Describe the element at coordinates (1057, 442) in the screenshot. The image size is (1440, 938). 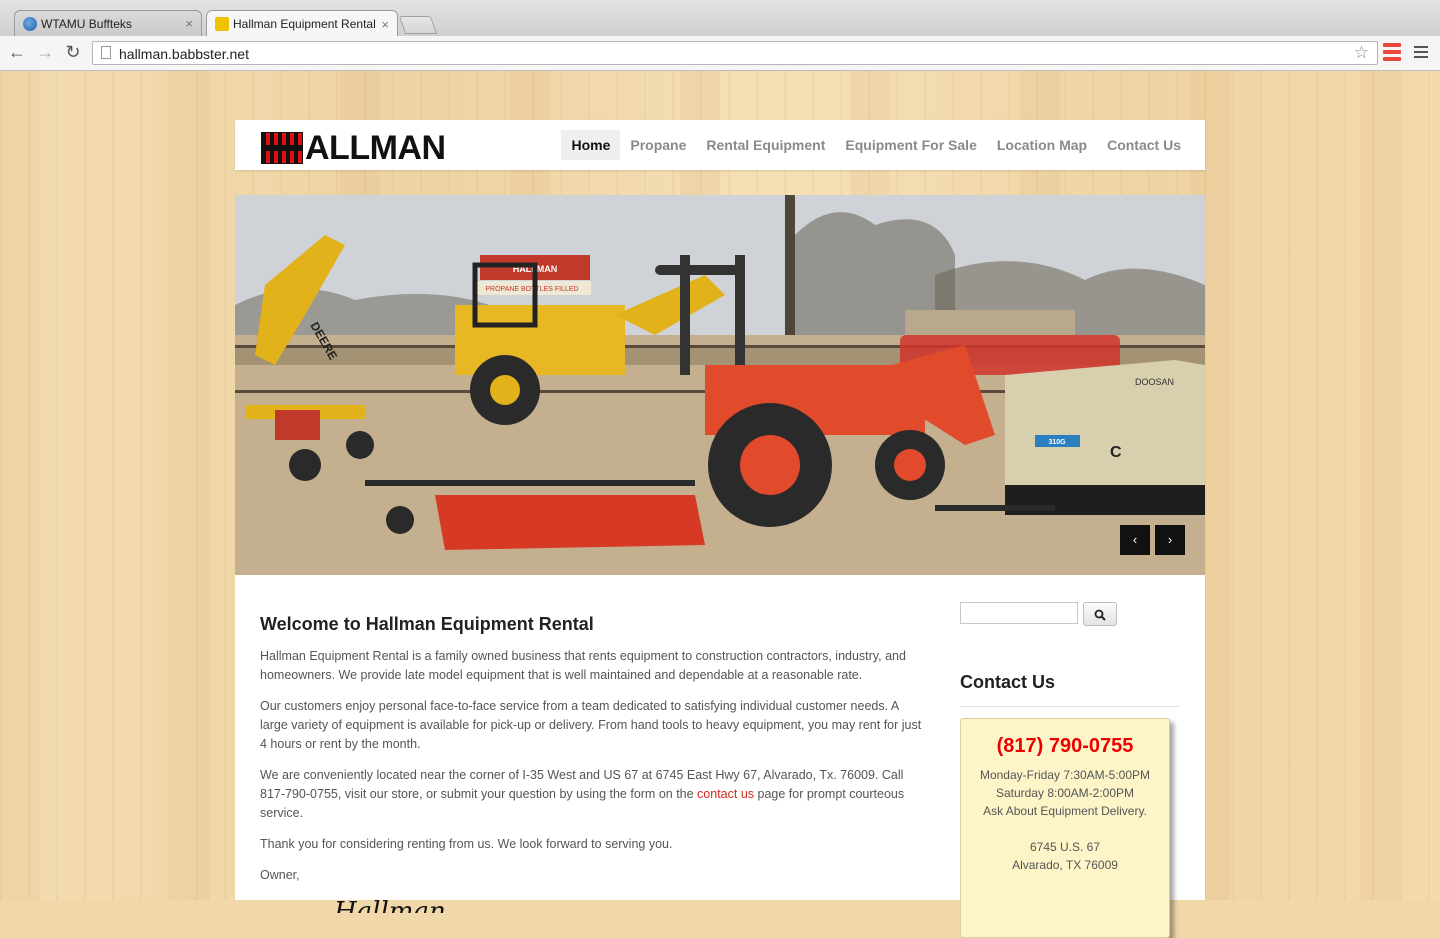
I see `sign-doosan: 310G` at that location.